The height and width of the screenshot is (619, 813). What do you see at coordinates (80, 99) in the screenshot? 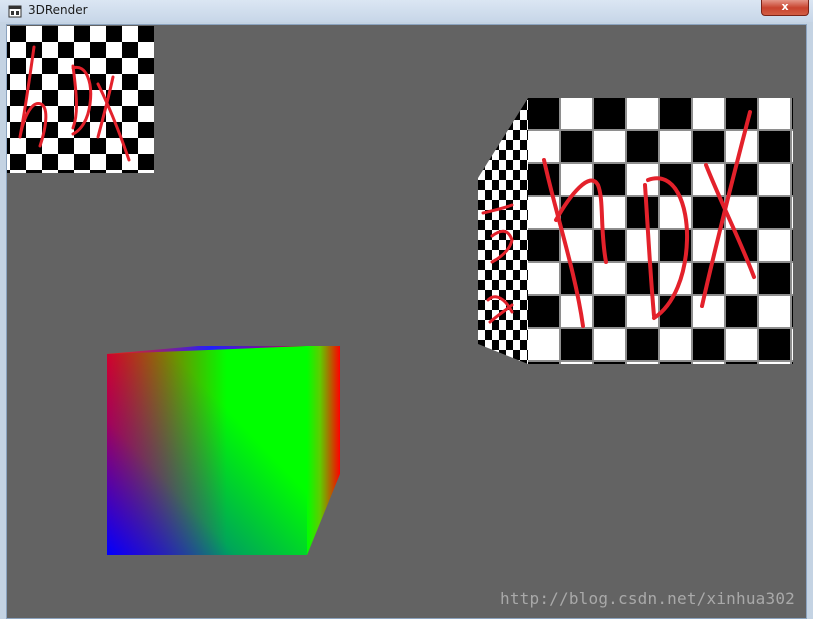
I see `small-textured-quad` at bounding box center [80, 99].